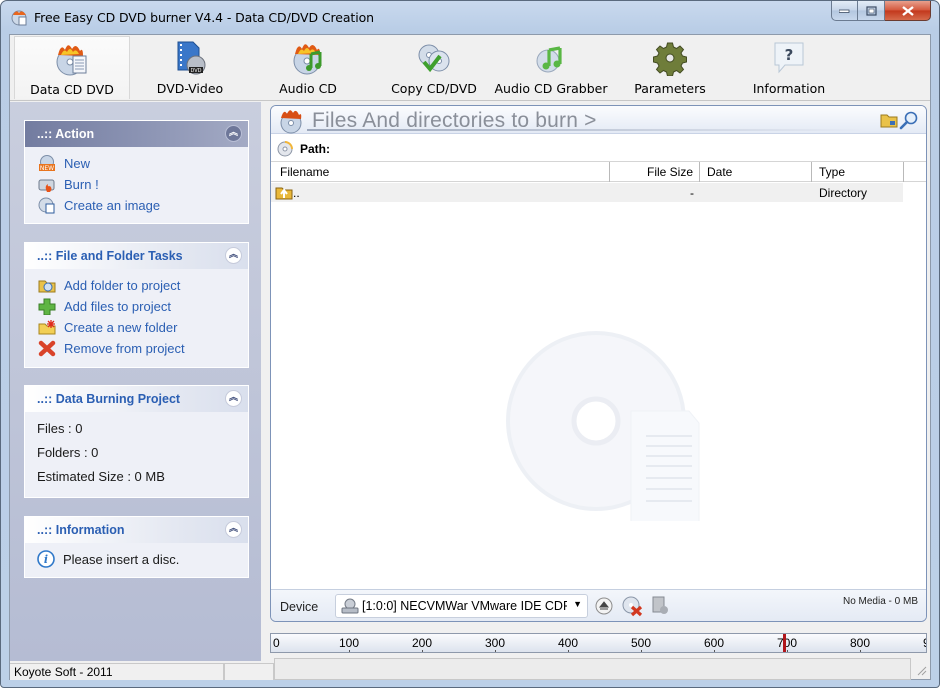  What do you see at coordinates (670, 59) in the screenshot?
I see `gear-icon` at bounding box center [670, 59].